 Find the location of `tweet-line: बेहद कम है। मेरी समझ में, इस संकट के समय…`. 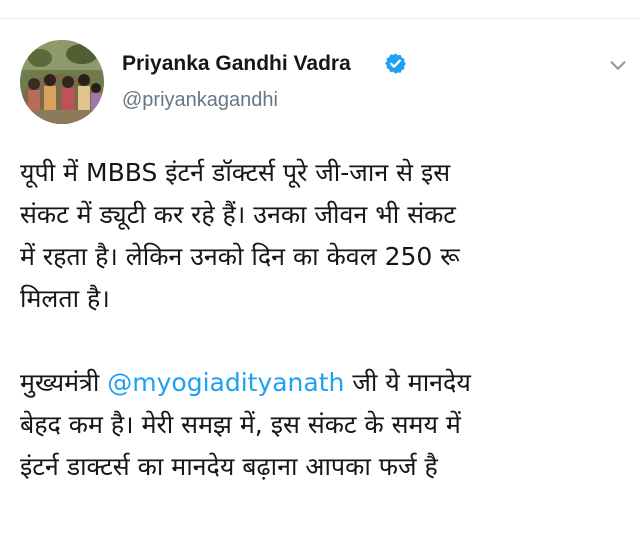

tweet-line: बेहद कम है। मेरी समझ में, इस संकट के समय… is located at coordinates (240, 424).